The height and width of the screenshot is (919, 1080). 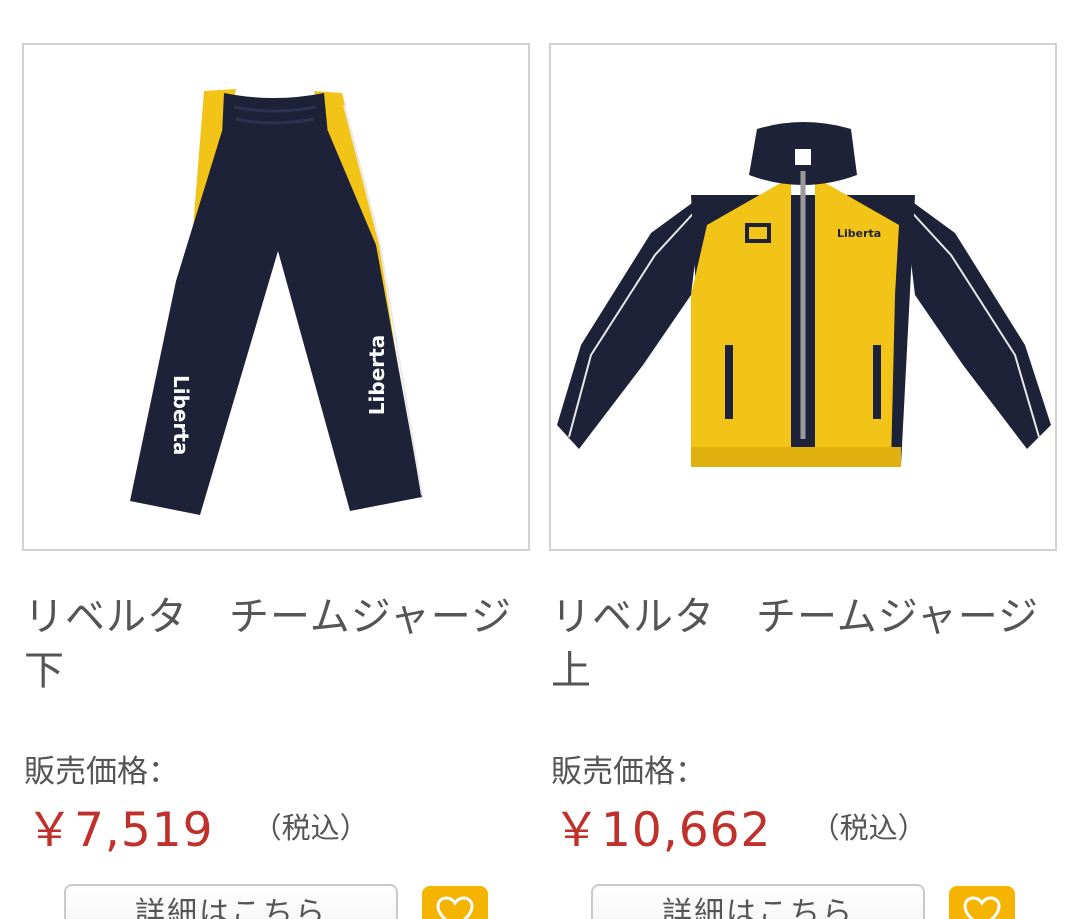 I want to click on price-value: ￥7,519, so click(x=120, y=830).